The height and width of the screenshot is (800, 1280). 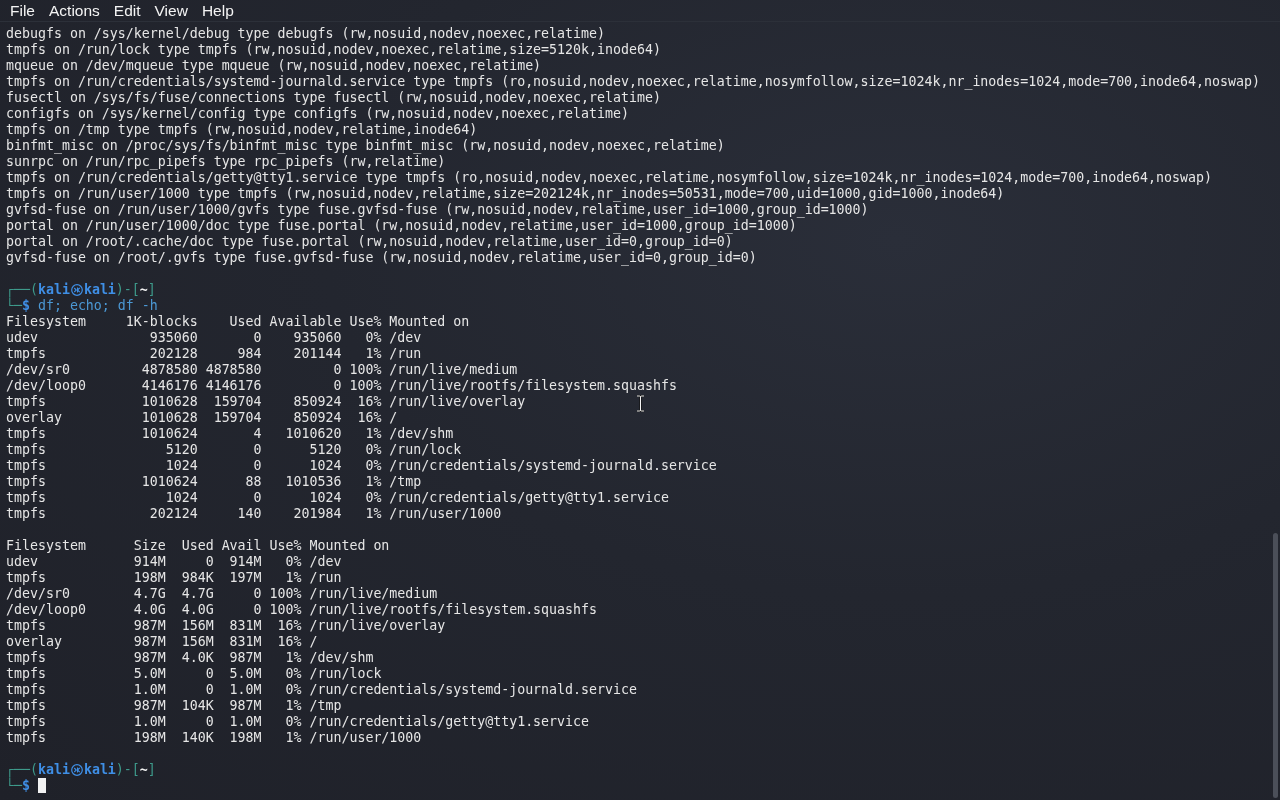 What do you see at coordinates (174, 562) in the screenshot?
I see `output-line: udev 914M 0 914M 0% /dev` at bounding box center [174, 562].